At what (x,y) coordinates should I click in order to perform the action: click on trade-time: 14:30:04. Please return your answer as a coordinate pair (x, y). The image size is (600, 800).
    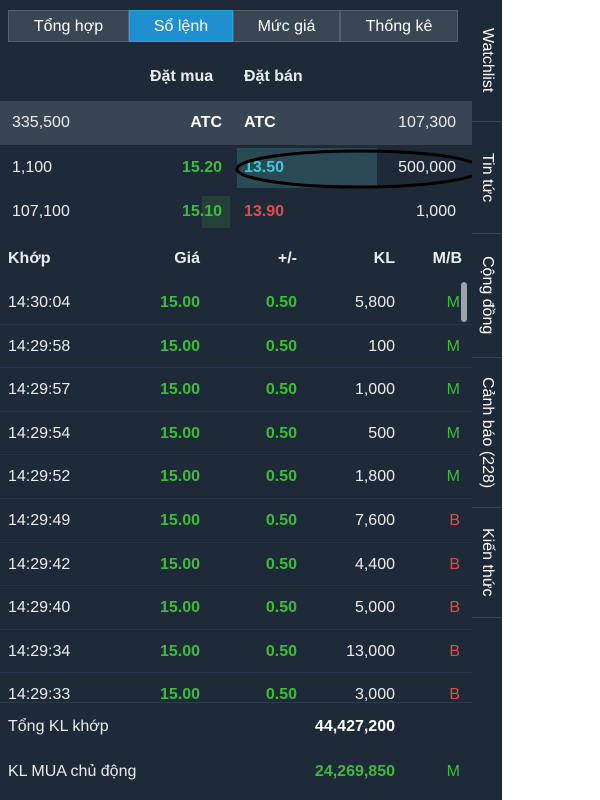
    Looking at the image, I should click on (39, 302).